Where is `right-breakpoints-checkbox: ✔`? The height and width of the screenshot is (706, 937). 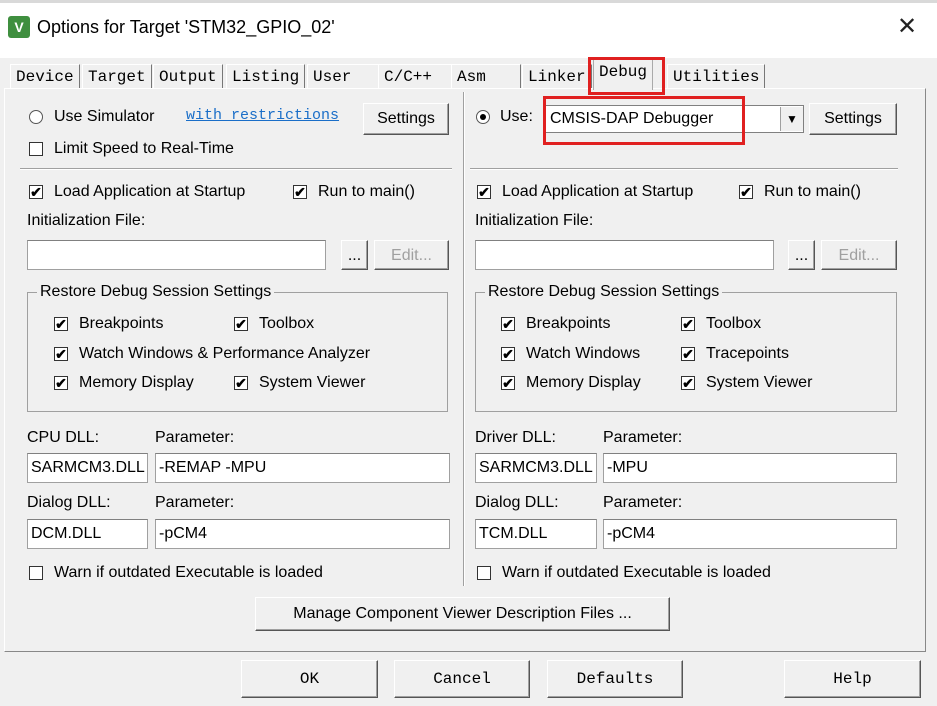
right-breakpoints-checkbox: ✔ is located at coordinates (508, 324).